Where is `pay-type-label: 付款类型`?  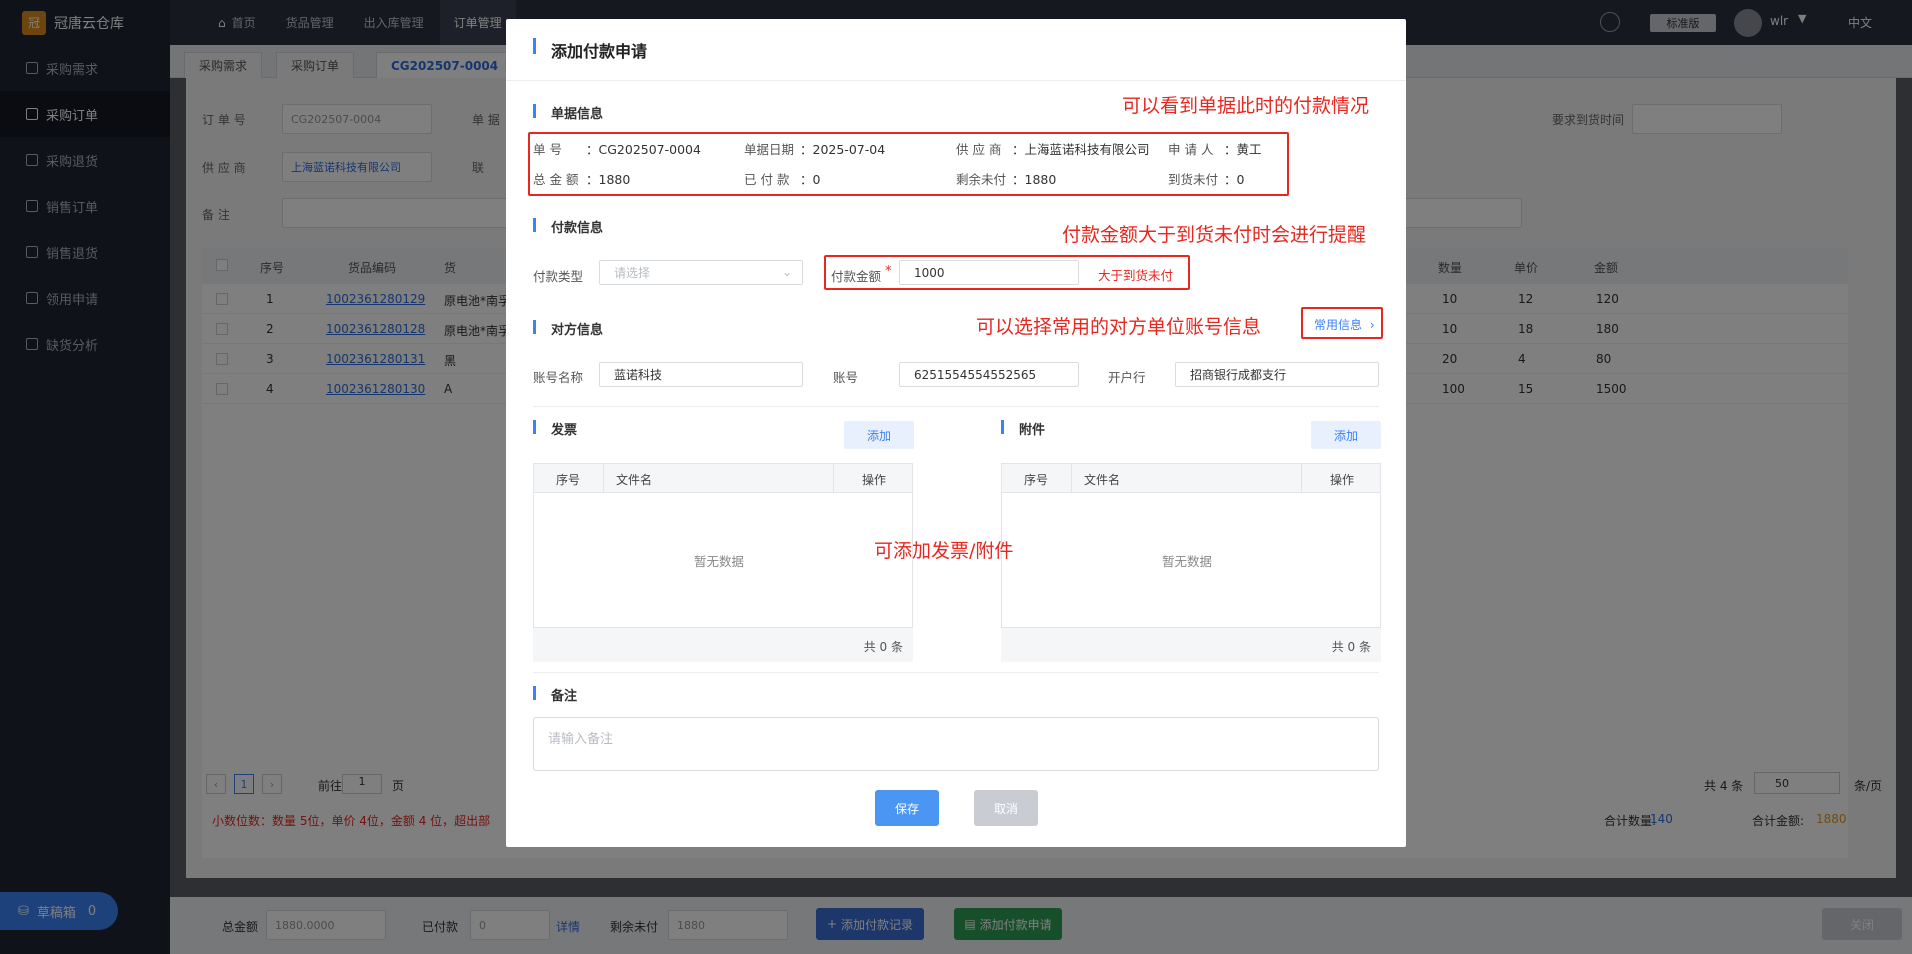 pay-type-label: 付款类型 is located at coordinates (558, 276).